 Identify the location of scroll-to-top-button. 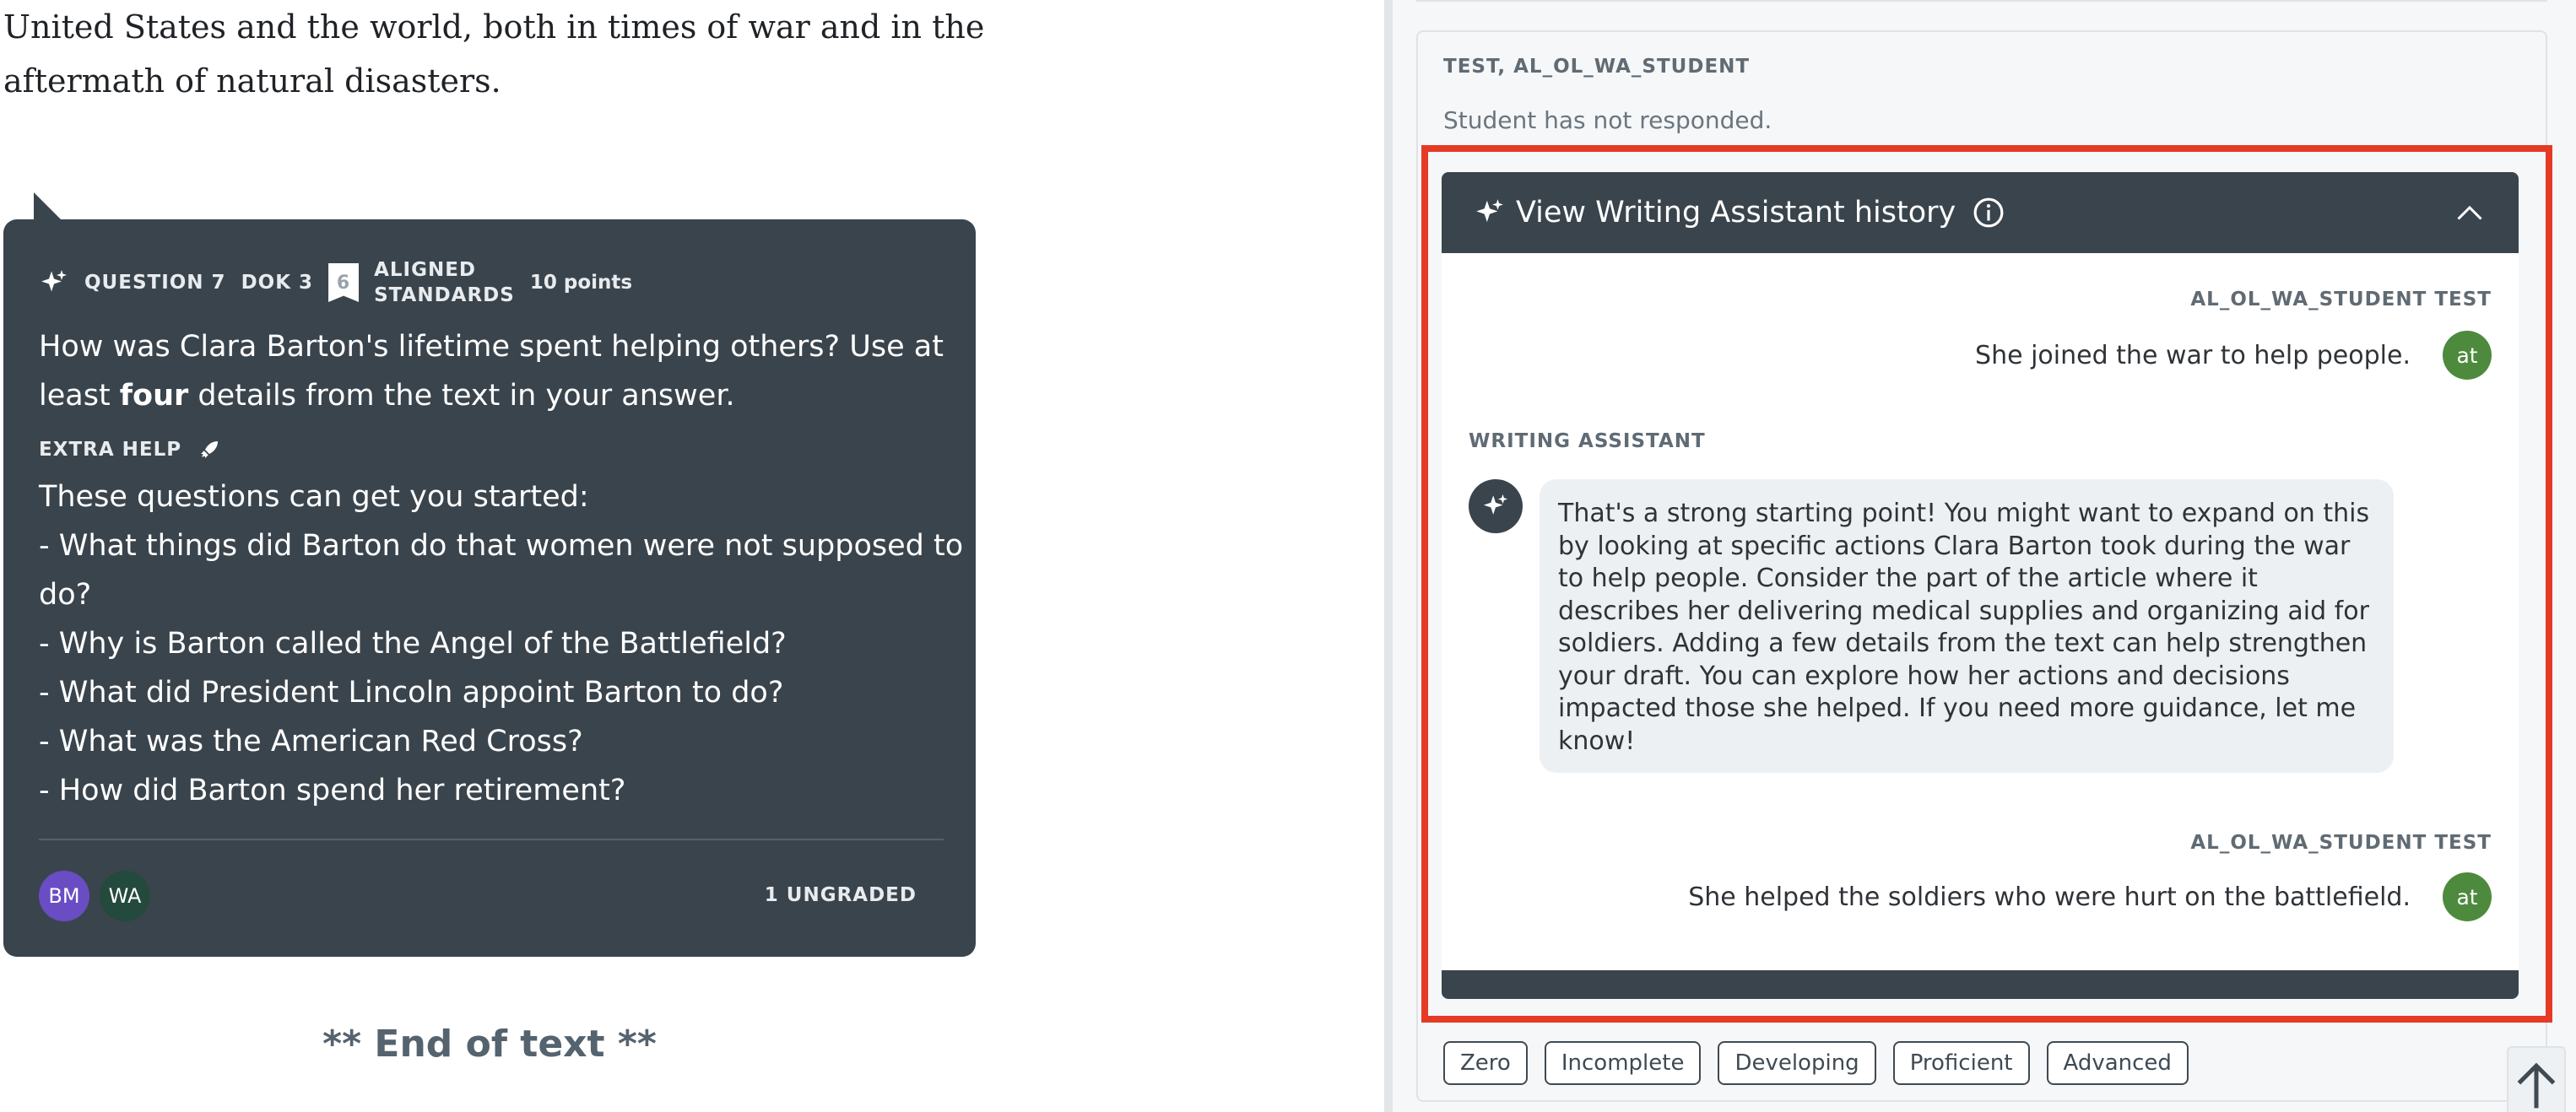
(2536, 1079).